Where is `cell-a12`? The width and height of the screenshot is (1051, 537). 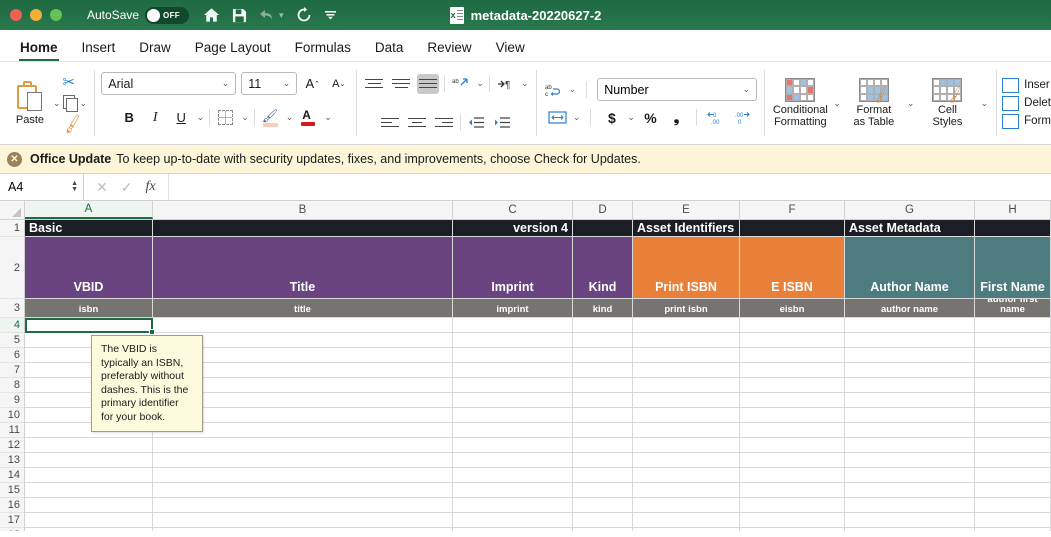 cell-a12 is located at coordinates (89, 445).